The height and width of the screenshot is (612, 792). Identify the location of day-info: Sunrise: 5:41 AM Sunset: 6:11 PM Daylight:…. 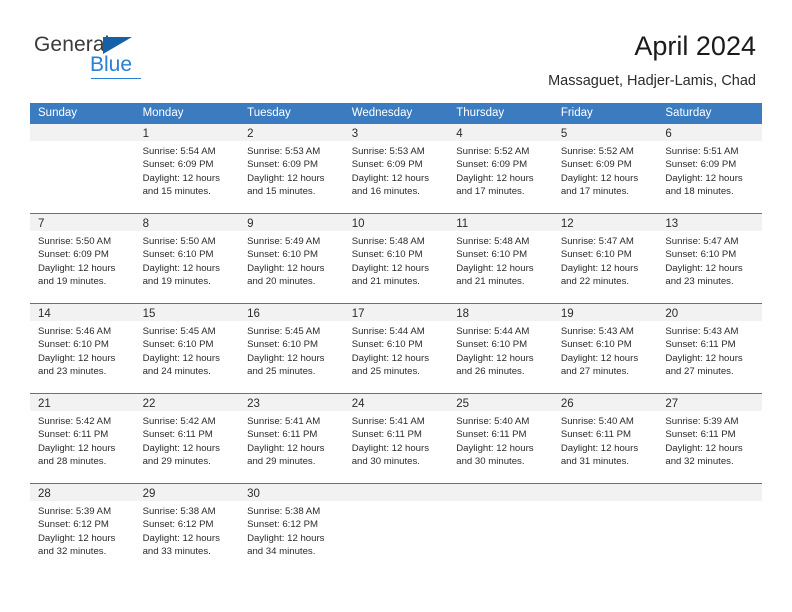
(396, 440).